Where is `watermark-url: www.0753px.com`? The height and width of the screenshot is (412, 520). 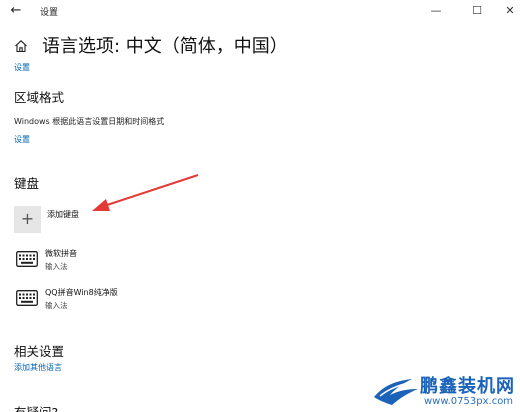 watermark-url: www.0753px.com is located at coordinates (469, 401).